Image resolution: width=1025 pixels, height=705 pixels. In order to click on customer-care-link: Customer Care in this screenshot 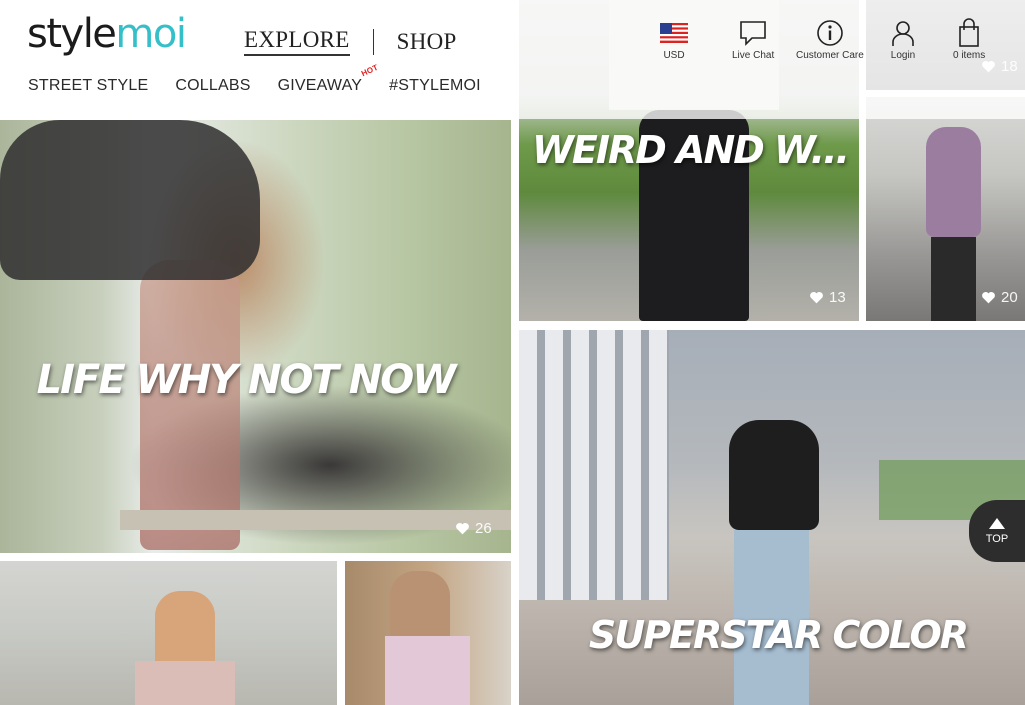, I will do `click(830, 39)`.